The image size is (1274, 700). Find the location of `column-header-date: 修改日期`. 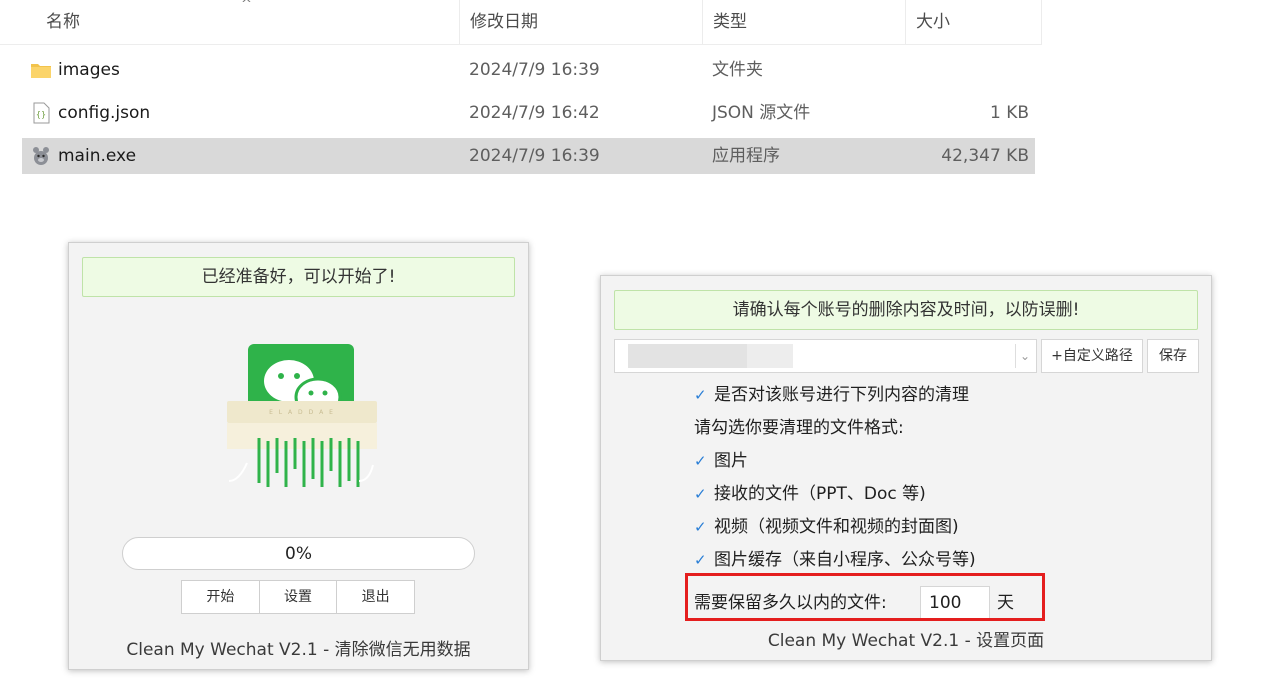

column-header-date: 修改日期 is located at coordinates (581, 22).